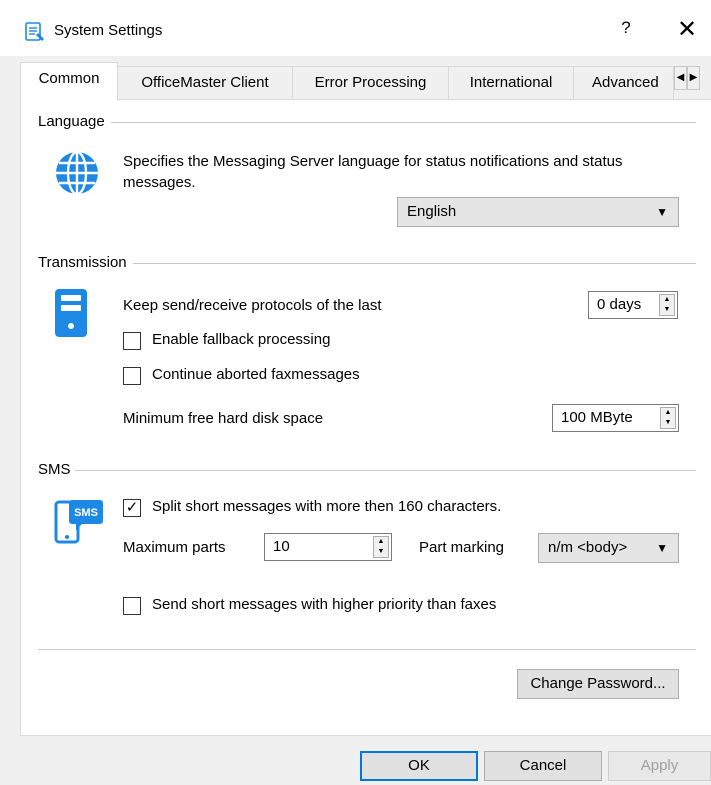  Describe the element at coordinates (205, 83) in the screenshot. I see `tab-officemaster-client: OfficeMaster Client` at that location.